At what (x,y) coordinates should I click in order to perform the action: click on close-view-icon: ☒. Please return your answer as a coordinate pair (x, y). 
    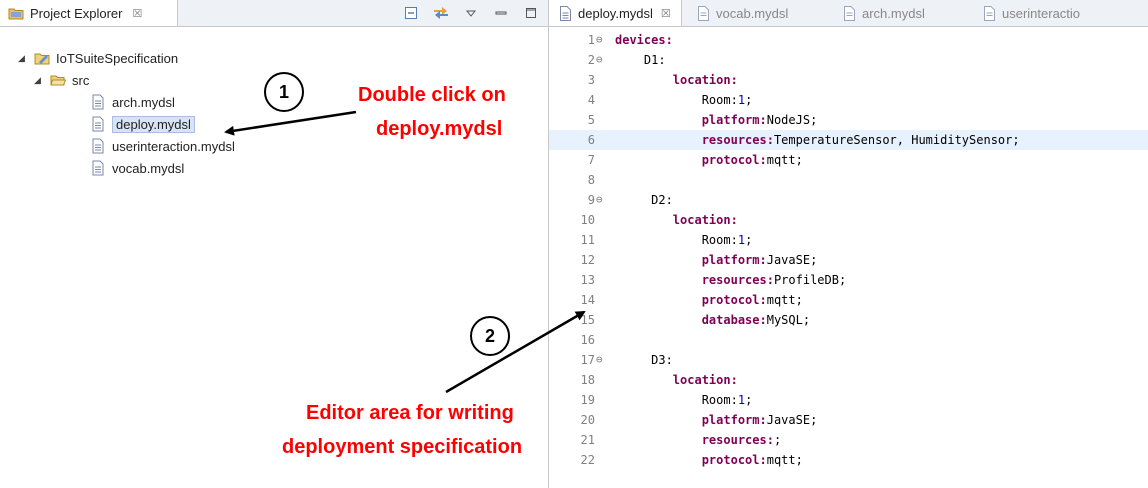
    Looking at the image, I should click on (137, 13).